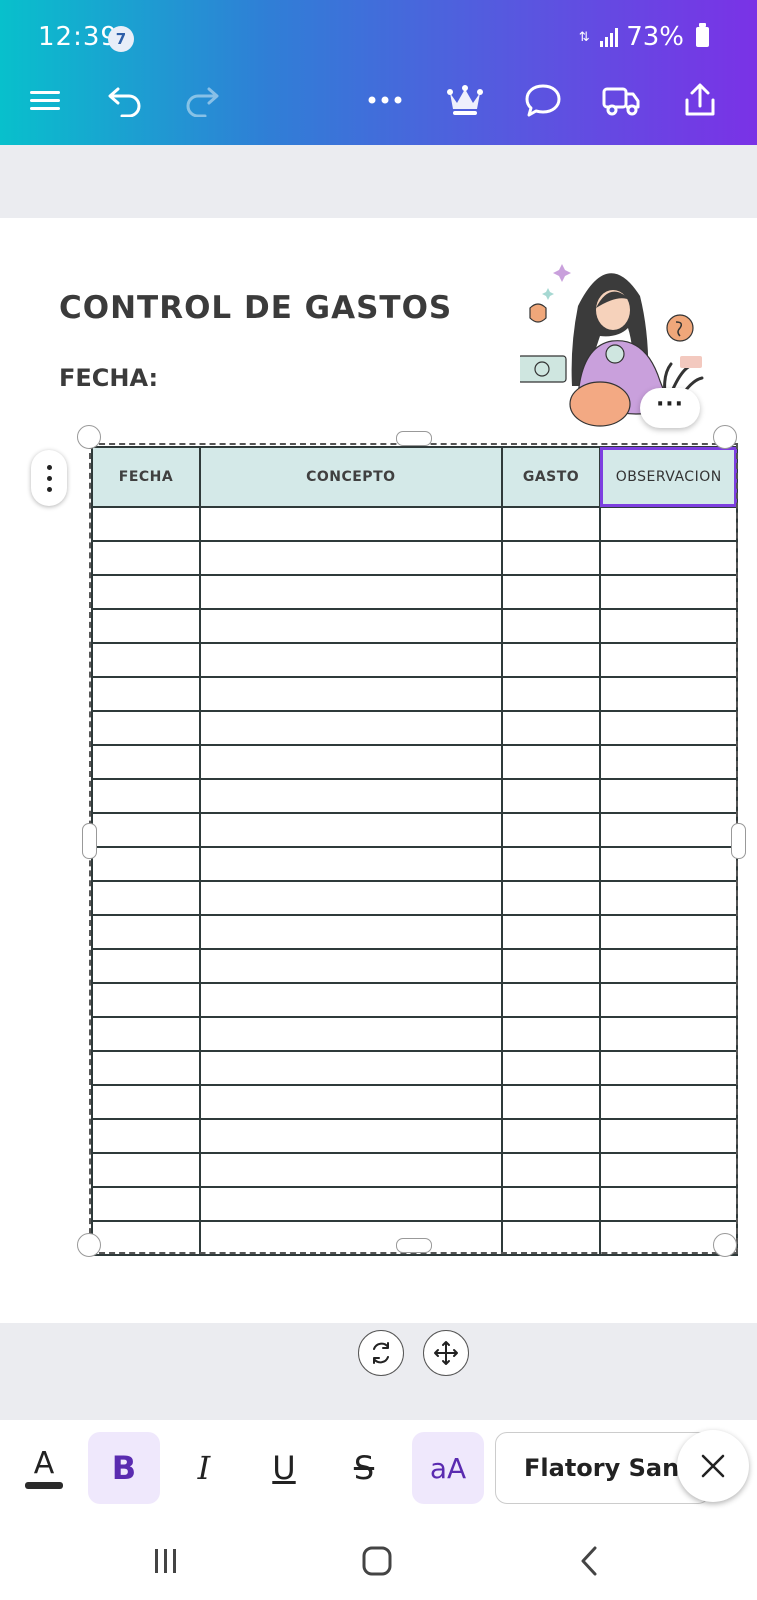  I want to click on resize-handle-bottom-right, so click(725, 1245).